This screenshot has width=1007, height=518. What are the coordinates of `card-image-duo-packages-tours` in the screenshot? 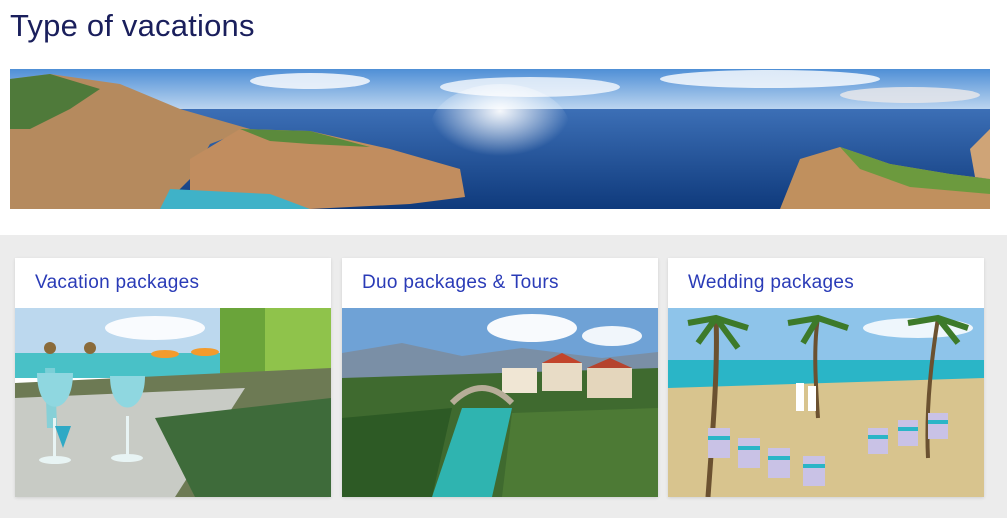 It's located at (500, 402).